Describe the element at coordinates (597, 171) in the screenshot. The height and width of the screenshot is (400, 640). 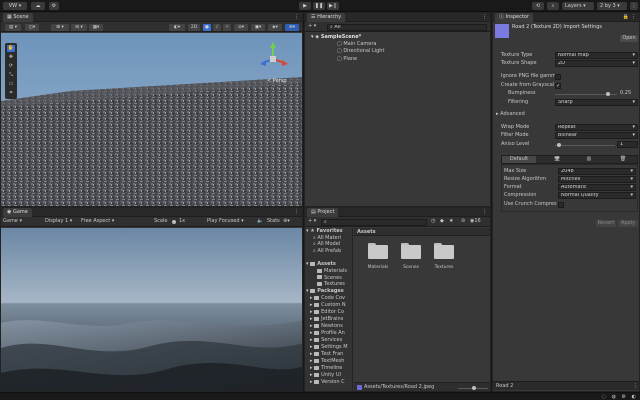
I see `max-size-dropdown: 2048` at that location.